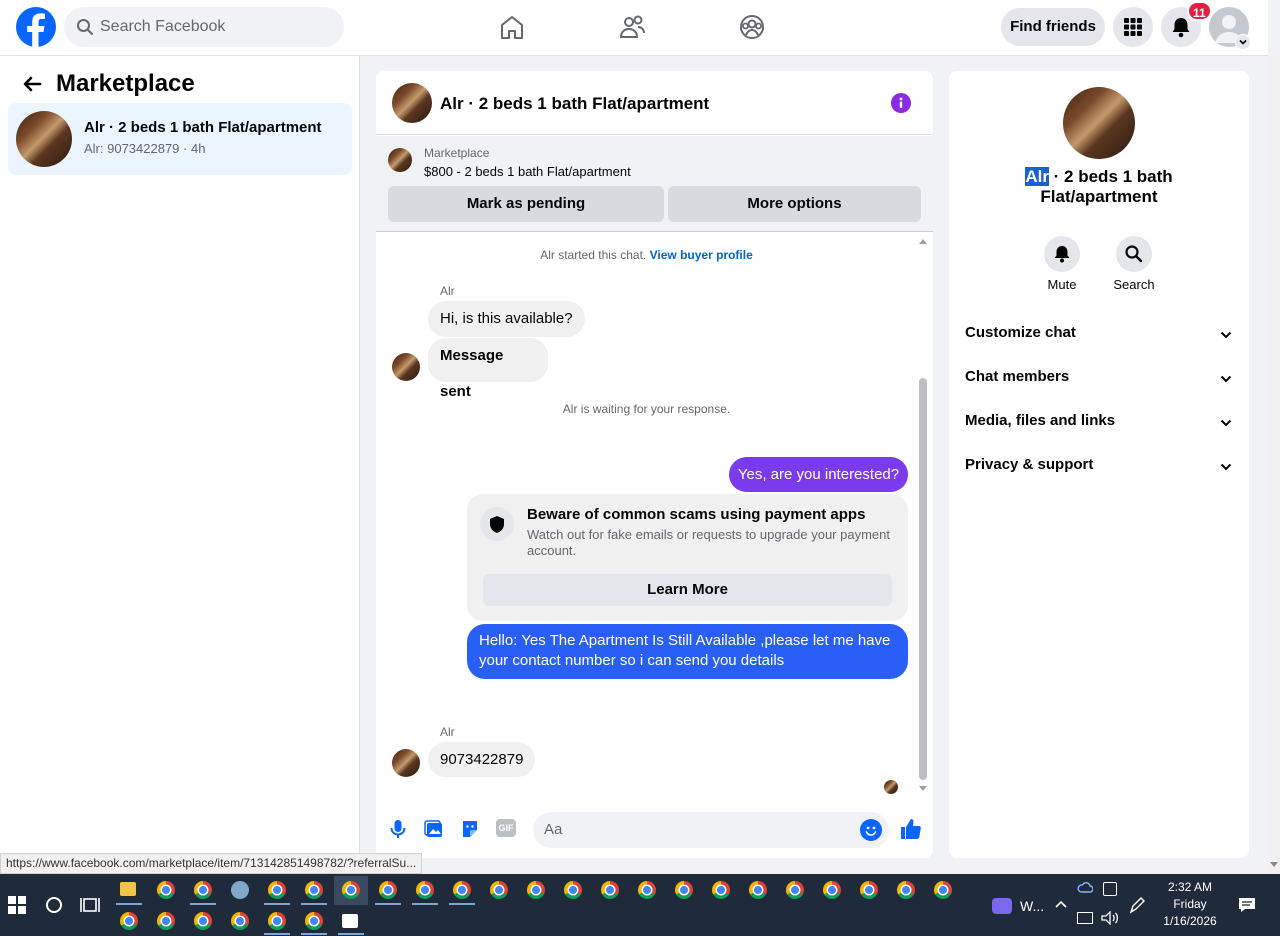 The height and width of the screenshot is (936, 1280). What do you see at coordinates (711, 830) in the screenshot?
I see `message-input: Aa` at bounding box center [711, 830].